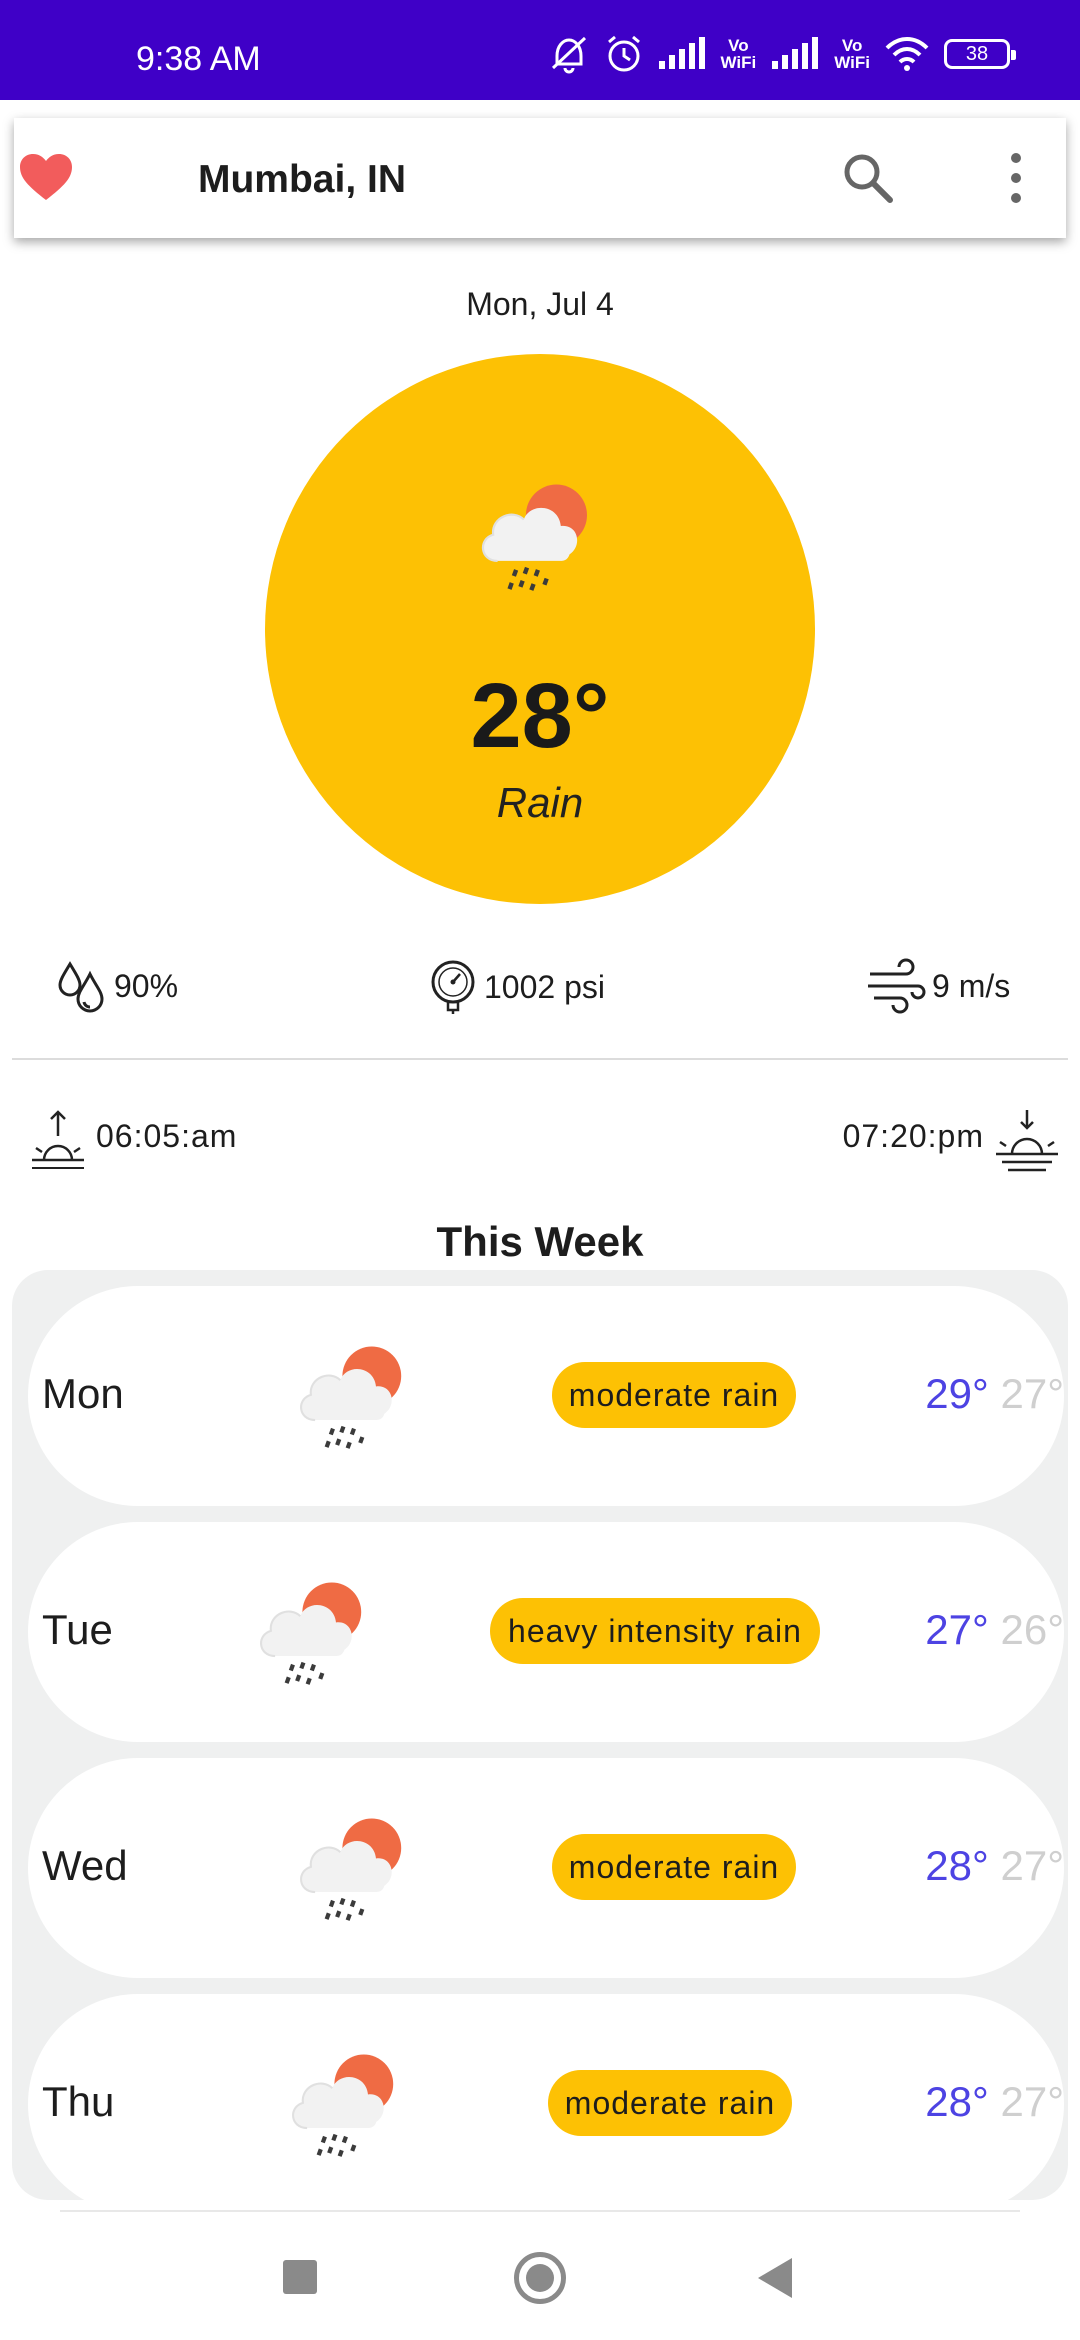 This screenshot has width=1080, height=2340. Describe the element at coordinates (1027, 1141) in the screenshot. I see `sunset-icon` at that location.